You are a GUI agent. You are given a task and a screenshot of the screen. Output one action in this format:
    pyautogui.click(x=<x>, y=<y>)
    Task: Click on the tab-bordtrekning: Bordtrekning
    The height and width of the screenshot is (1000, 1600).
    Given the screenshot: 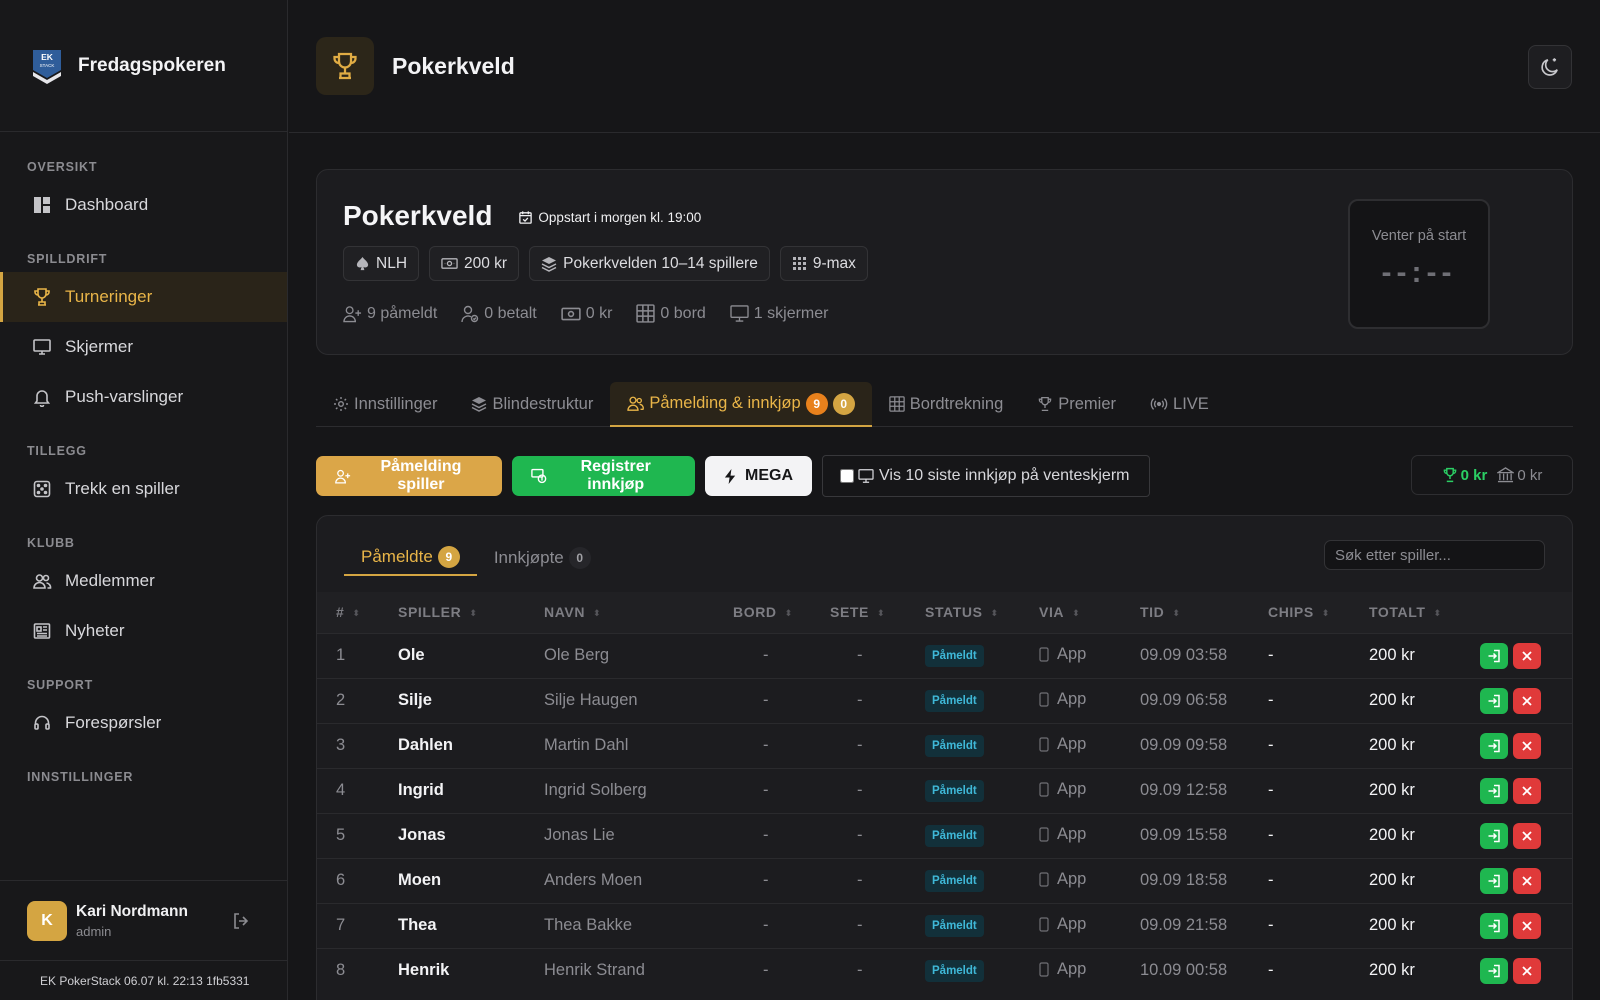 What is the action you would take?
    pyautogui.click(x=946, y=404)
    